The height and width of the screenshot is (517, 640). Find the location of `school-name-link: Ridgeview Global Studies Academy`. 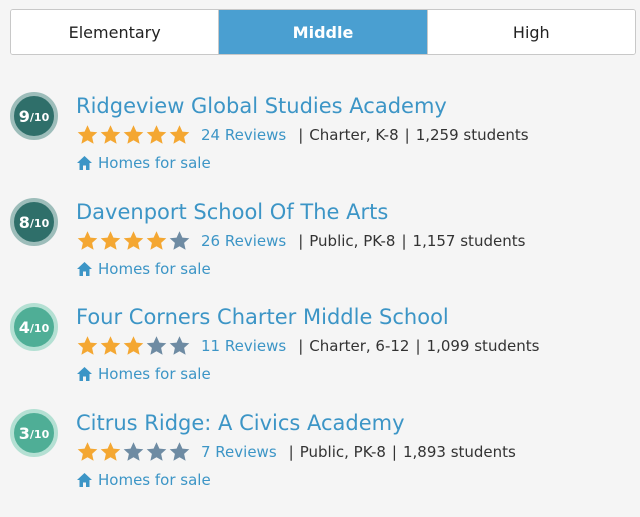

school-name-link: Ridgeview Global Studies Academy is located at coordinates (261, 106).